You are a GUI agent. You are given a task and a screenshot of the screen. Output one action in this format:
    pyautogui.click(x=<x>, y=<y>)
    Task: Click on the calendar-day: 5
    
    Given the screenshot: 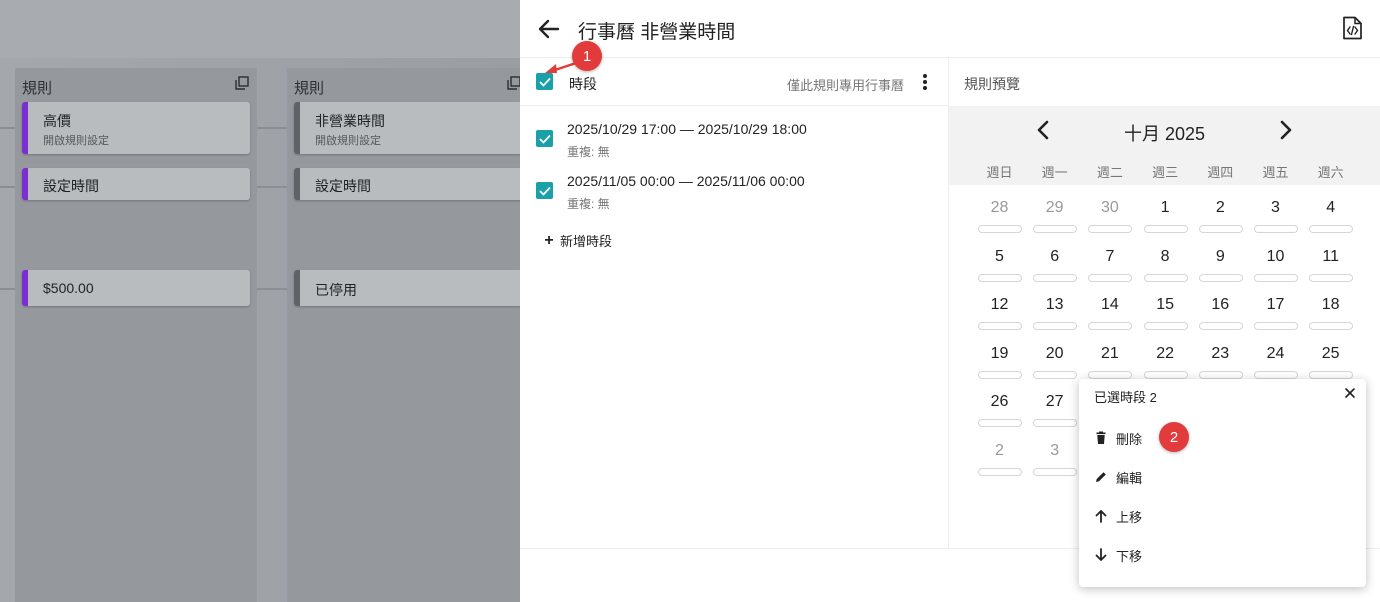 What is the action you would take?
    pyautogui.click(x=999, y=272)
    